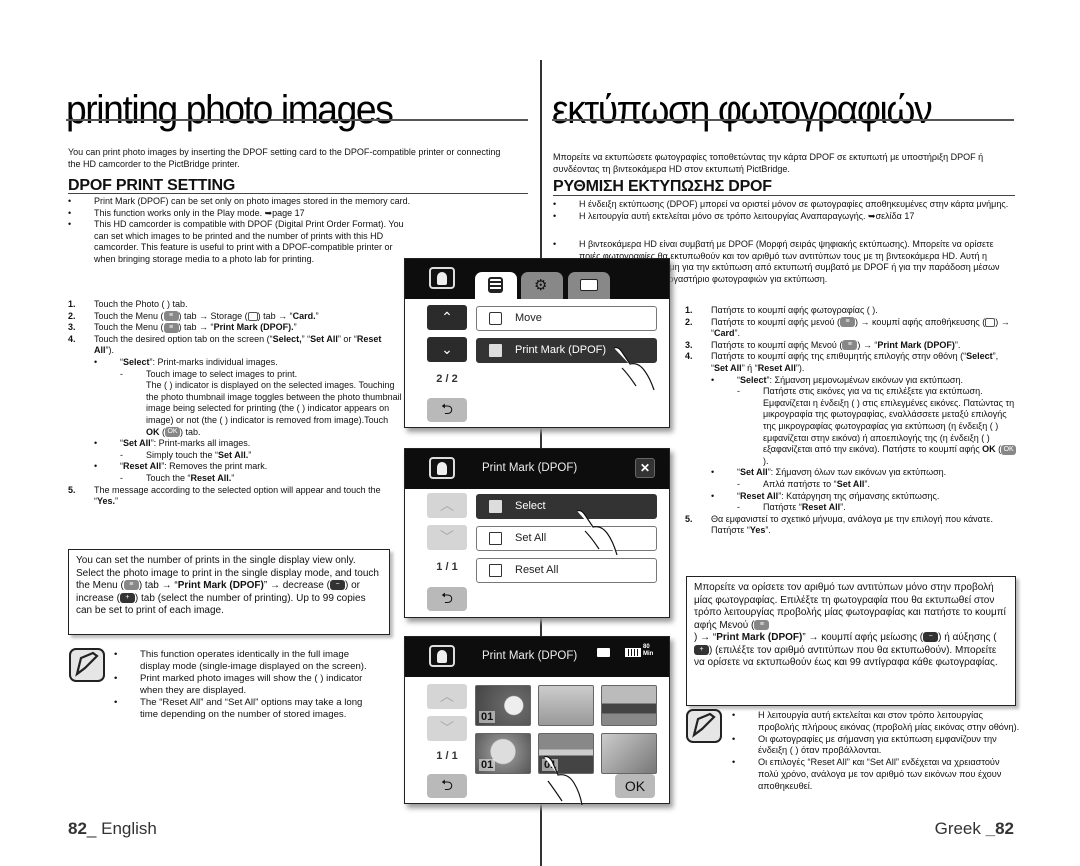  I want to click on print-mark-reset-icon, so click(495, 570).